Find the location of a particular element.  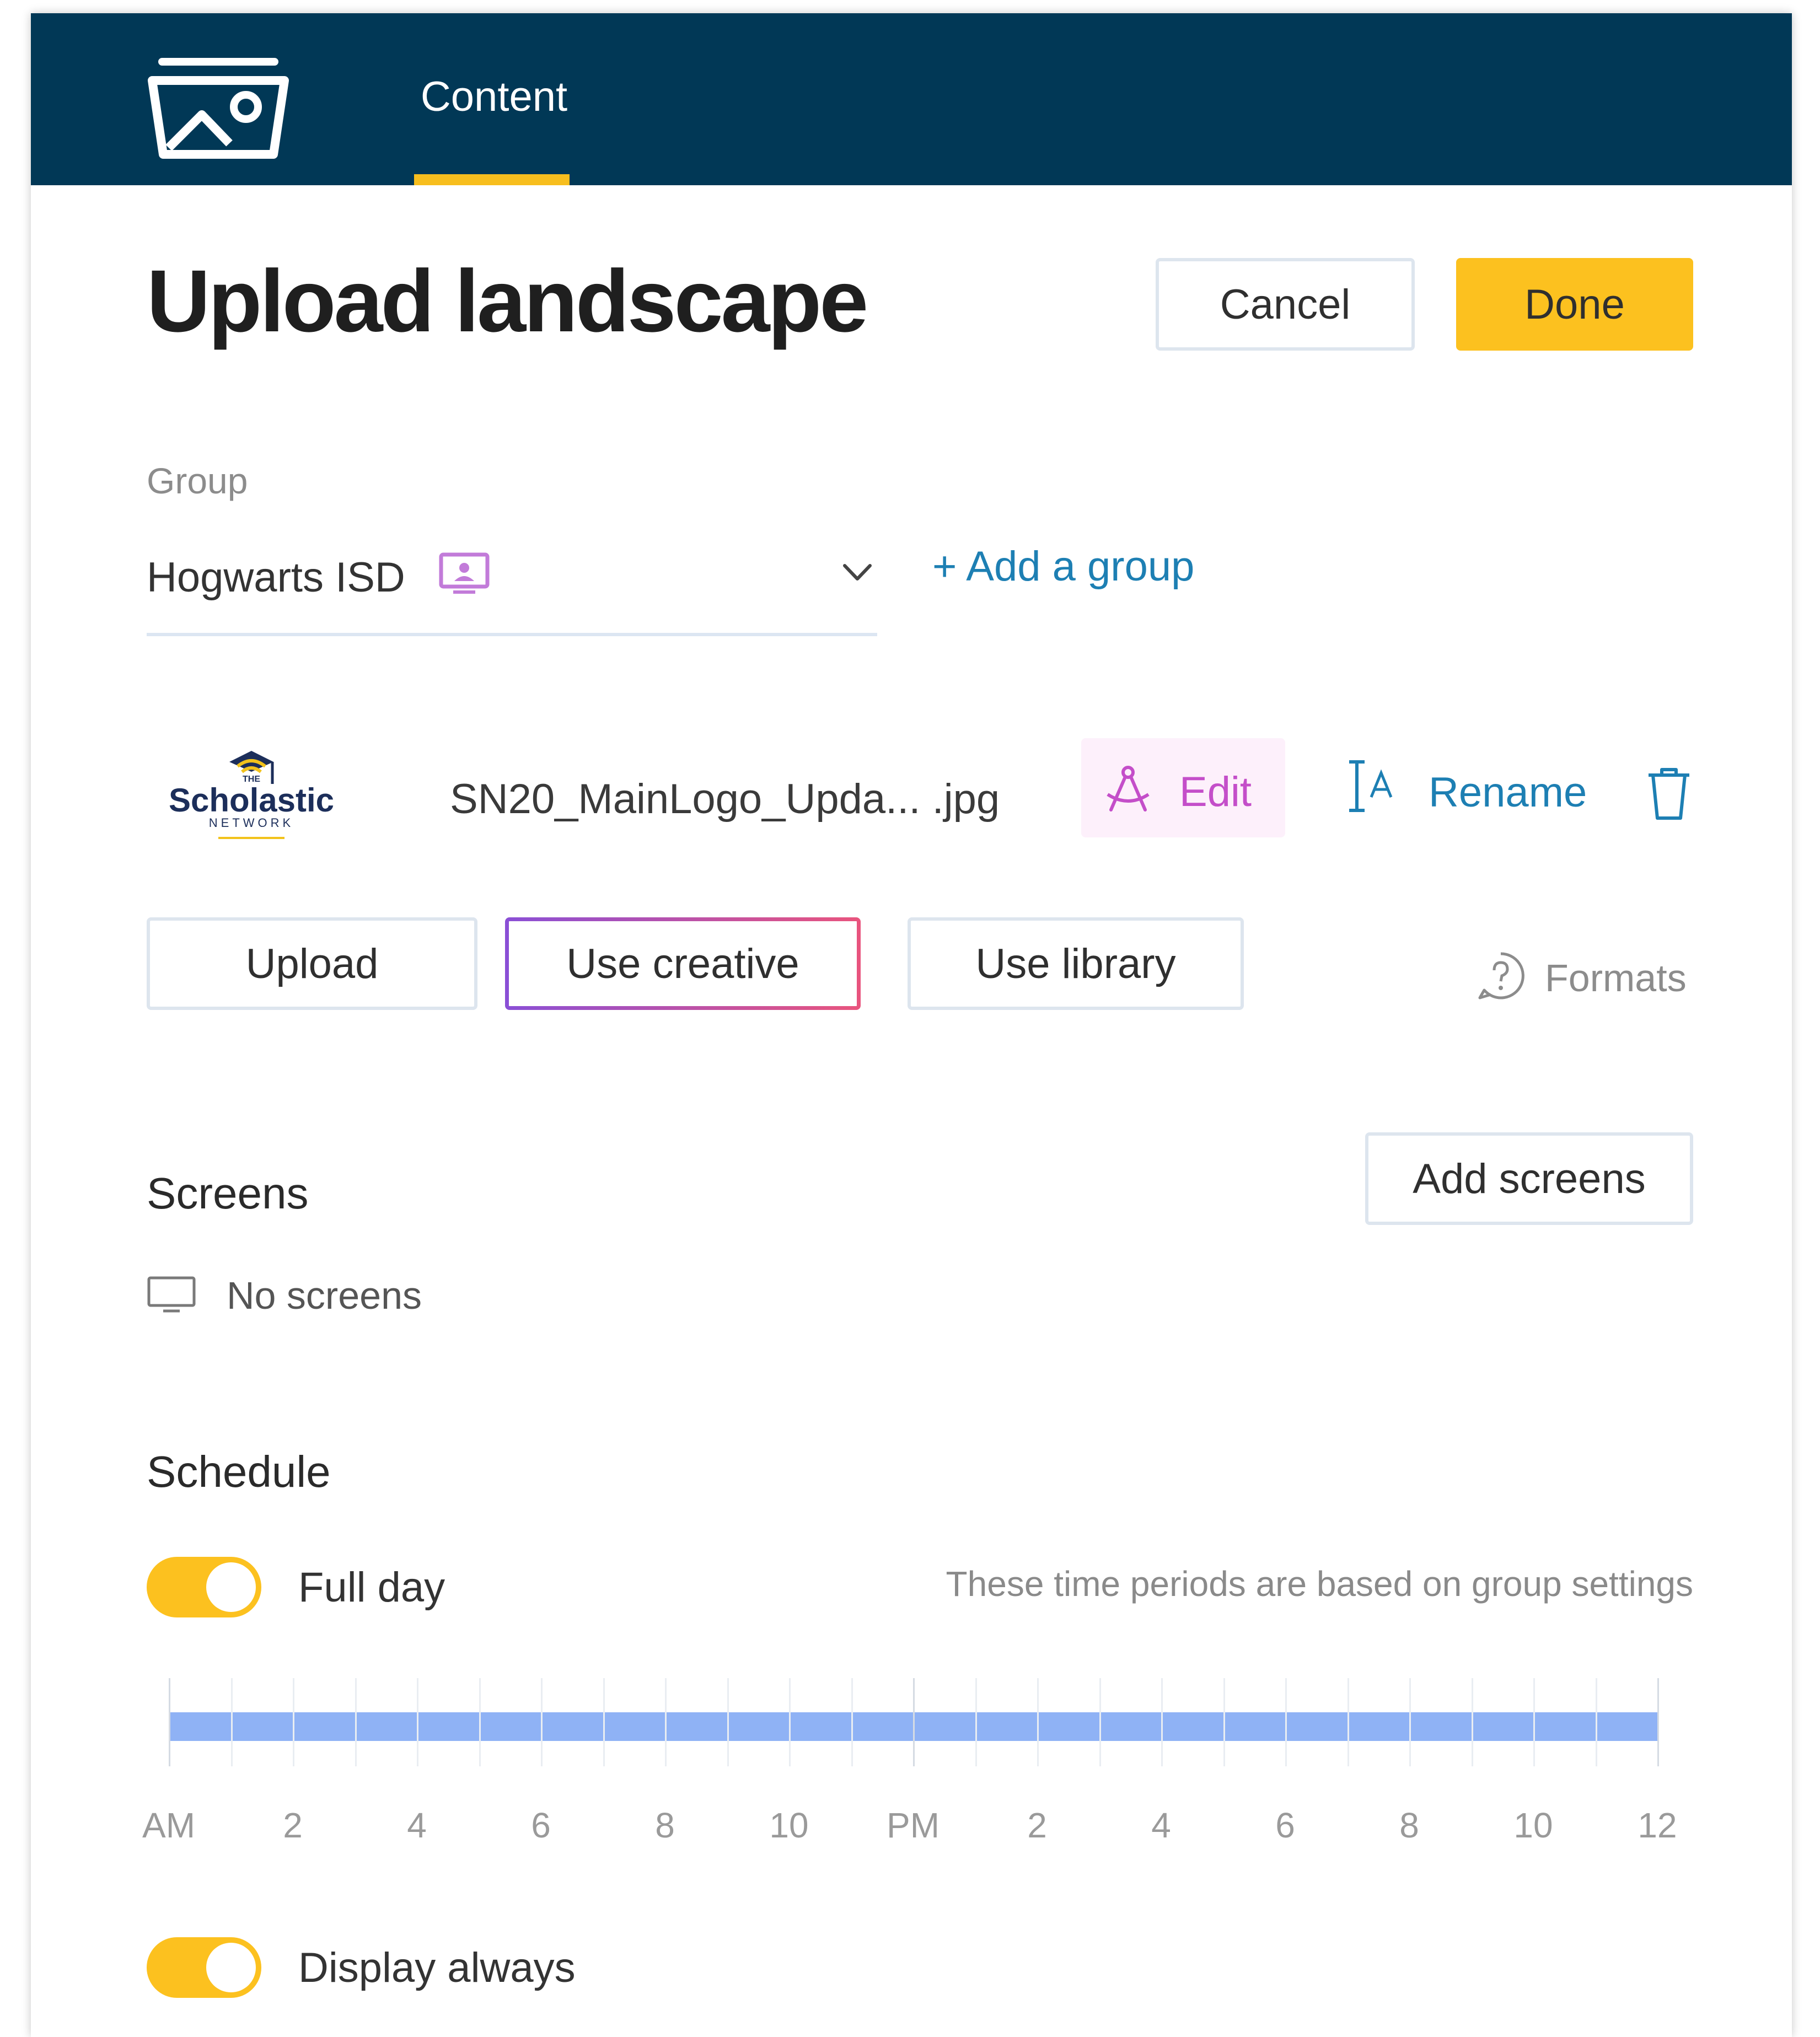

photo-frame-icon is located at coordinates (218, 105).